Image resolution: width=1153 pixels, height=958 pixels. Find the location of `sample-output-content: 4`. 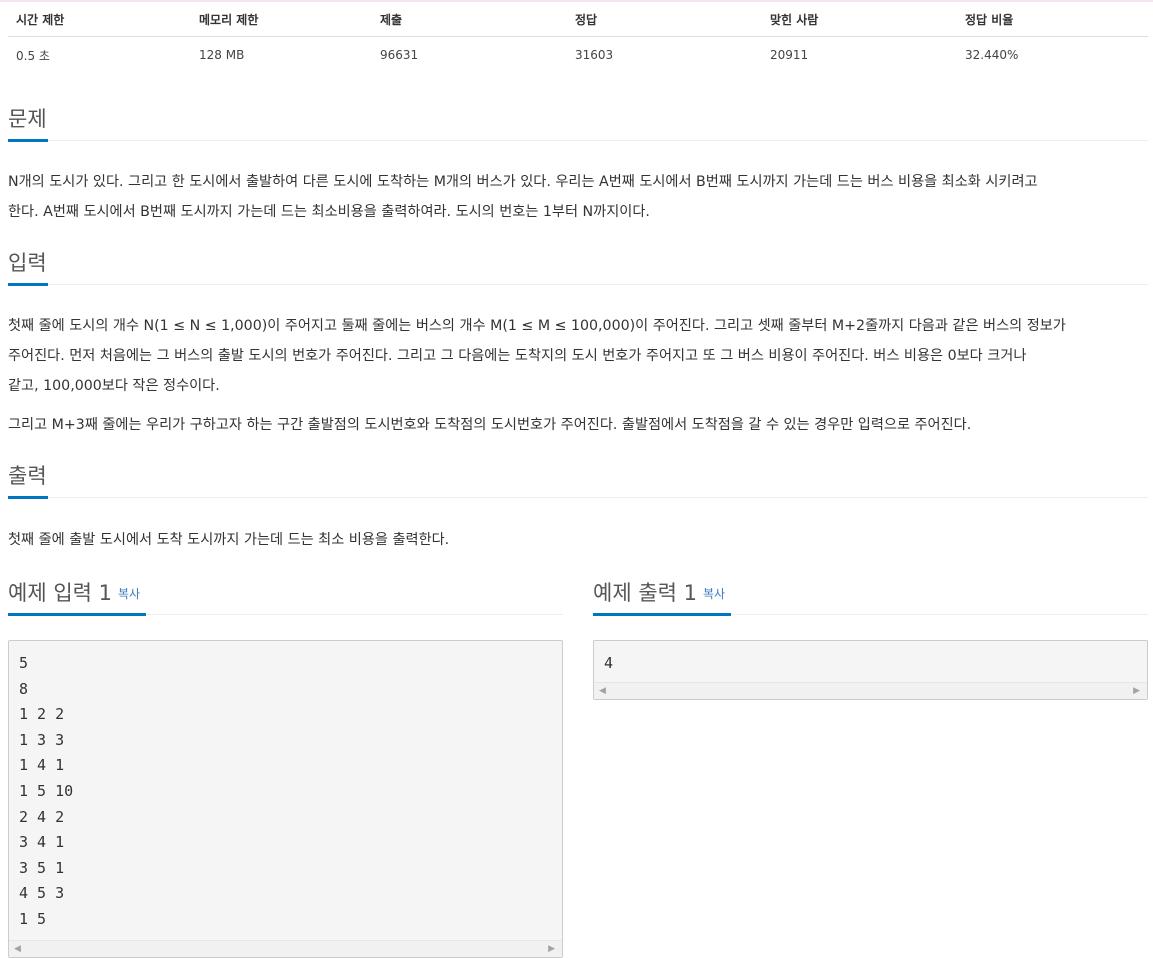

sample-output-content: 4 is located at coordinates (609, 663).